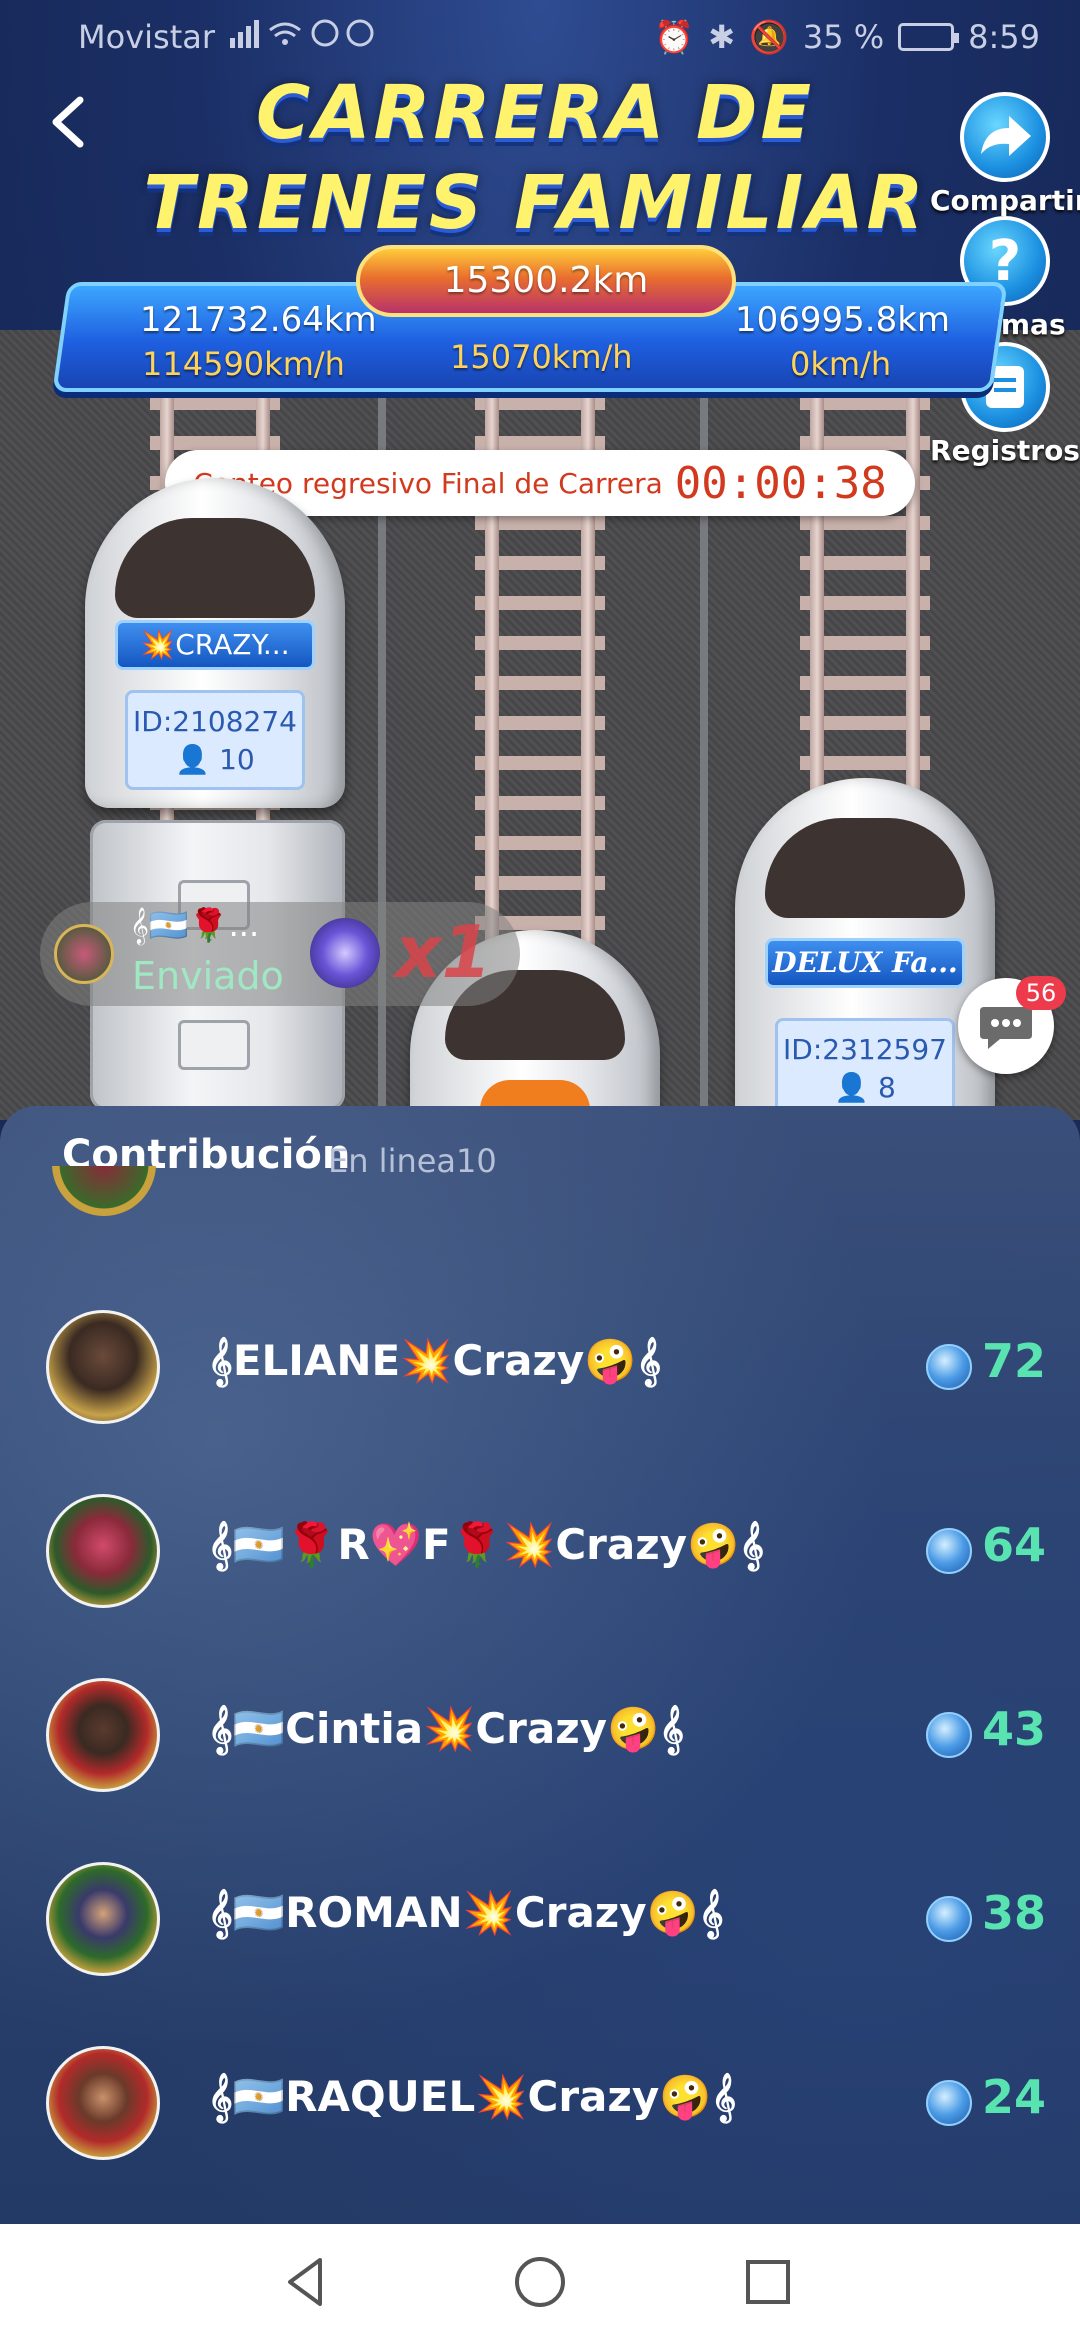 This screenshot has height=2340, width=1080. Describe the element at coordinates (1014, 1361) in the screenshot. I see `contributor-score: 72` at that location.